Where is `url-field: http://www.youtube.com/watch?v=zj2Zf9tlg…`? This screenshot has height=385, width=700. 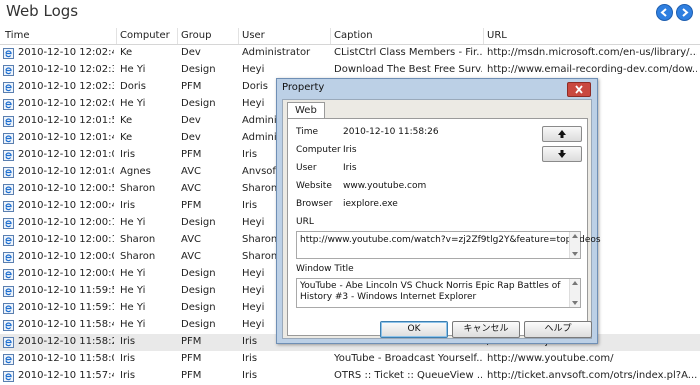 url-field: http://www.youtube.com/watch?v=zj2Zf9tlg… is located at coordinates (448, 245).